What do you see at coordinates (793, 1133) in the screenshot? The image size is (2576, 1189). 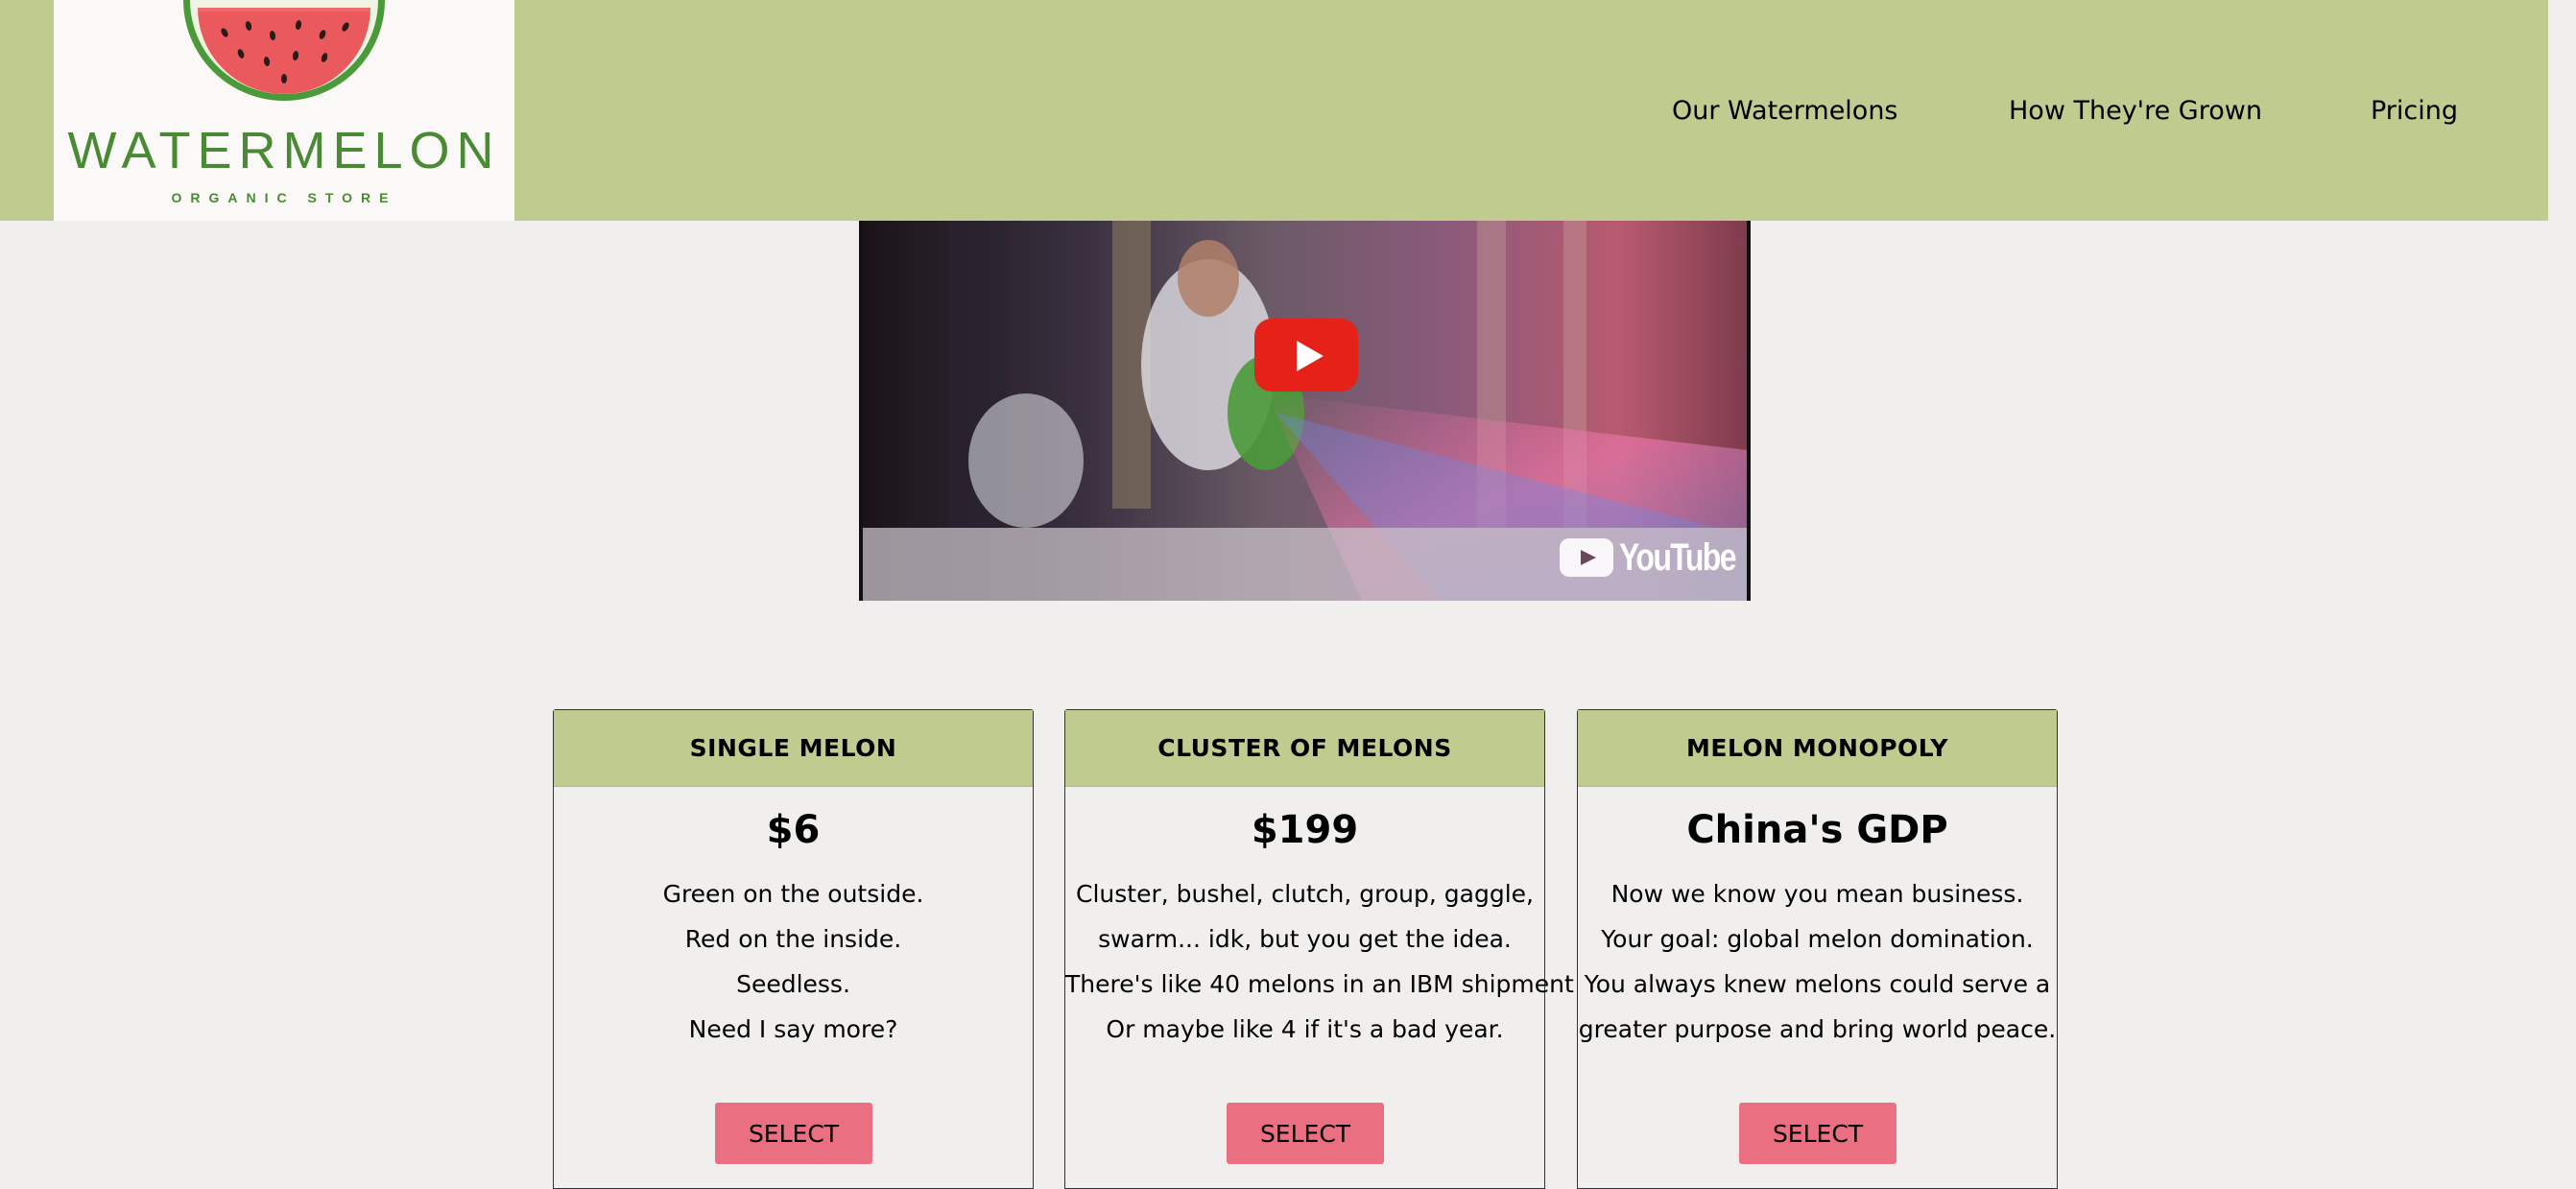 I see `select-single-melon-button: SELECT` at bounding box center [793, 1133].